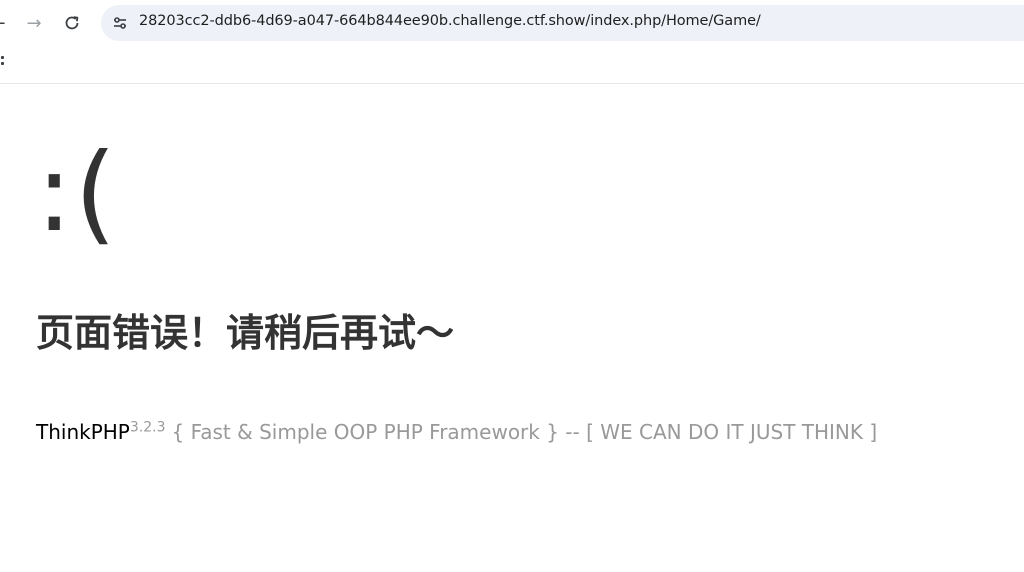 This screenshot has height=572, width=1024. Describe the element at coordinates (245, 333) in the screenshot. I see `error-message: 页面错误！请稍后再试～` at that location.